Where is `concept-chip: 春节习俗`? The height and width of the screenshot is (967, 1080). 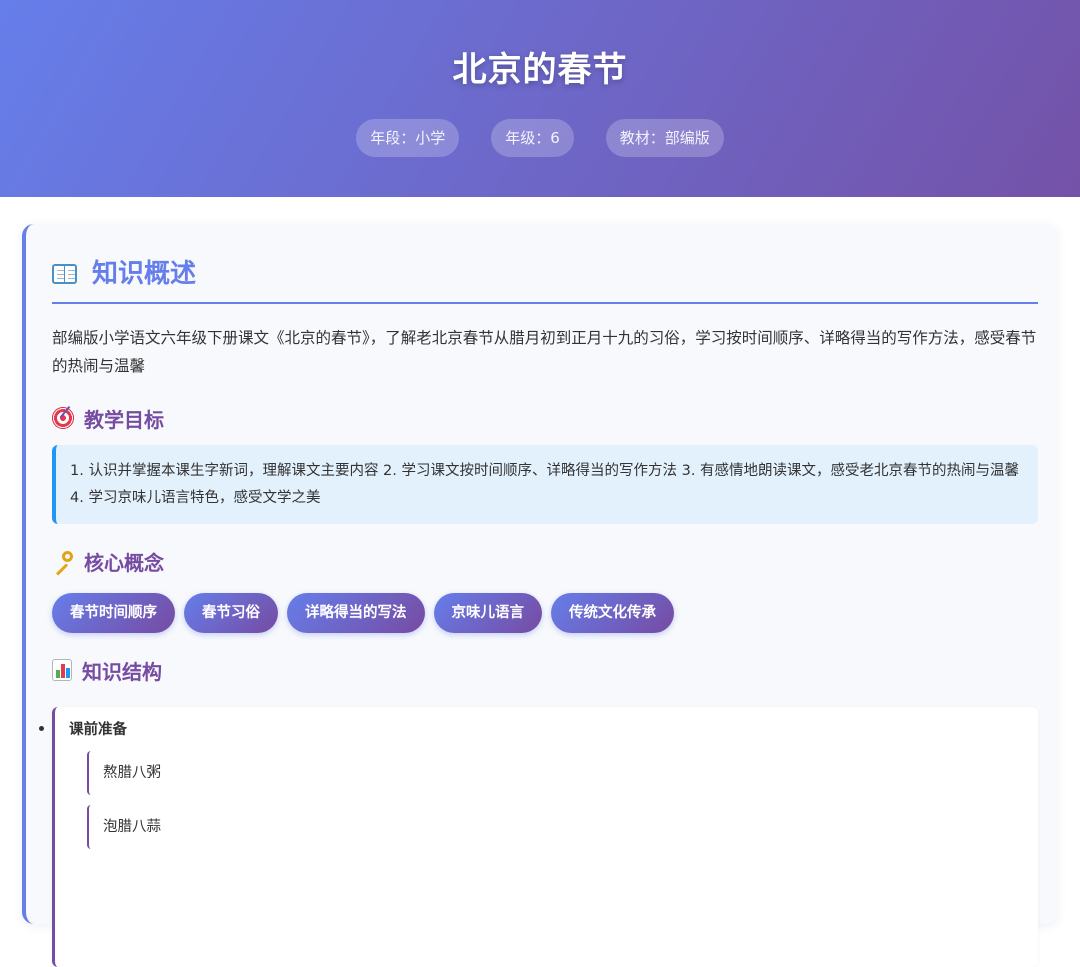 concept-chip: 春节习俗 is located at coordinates (231, 613).